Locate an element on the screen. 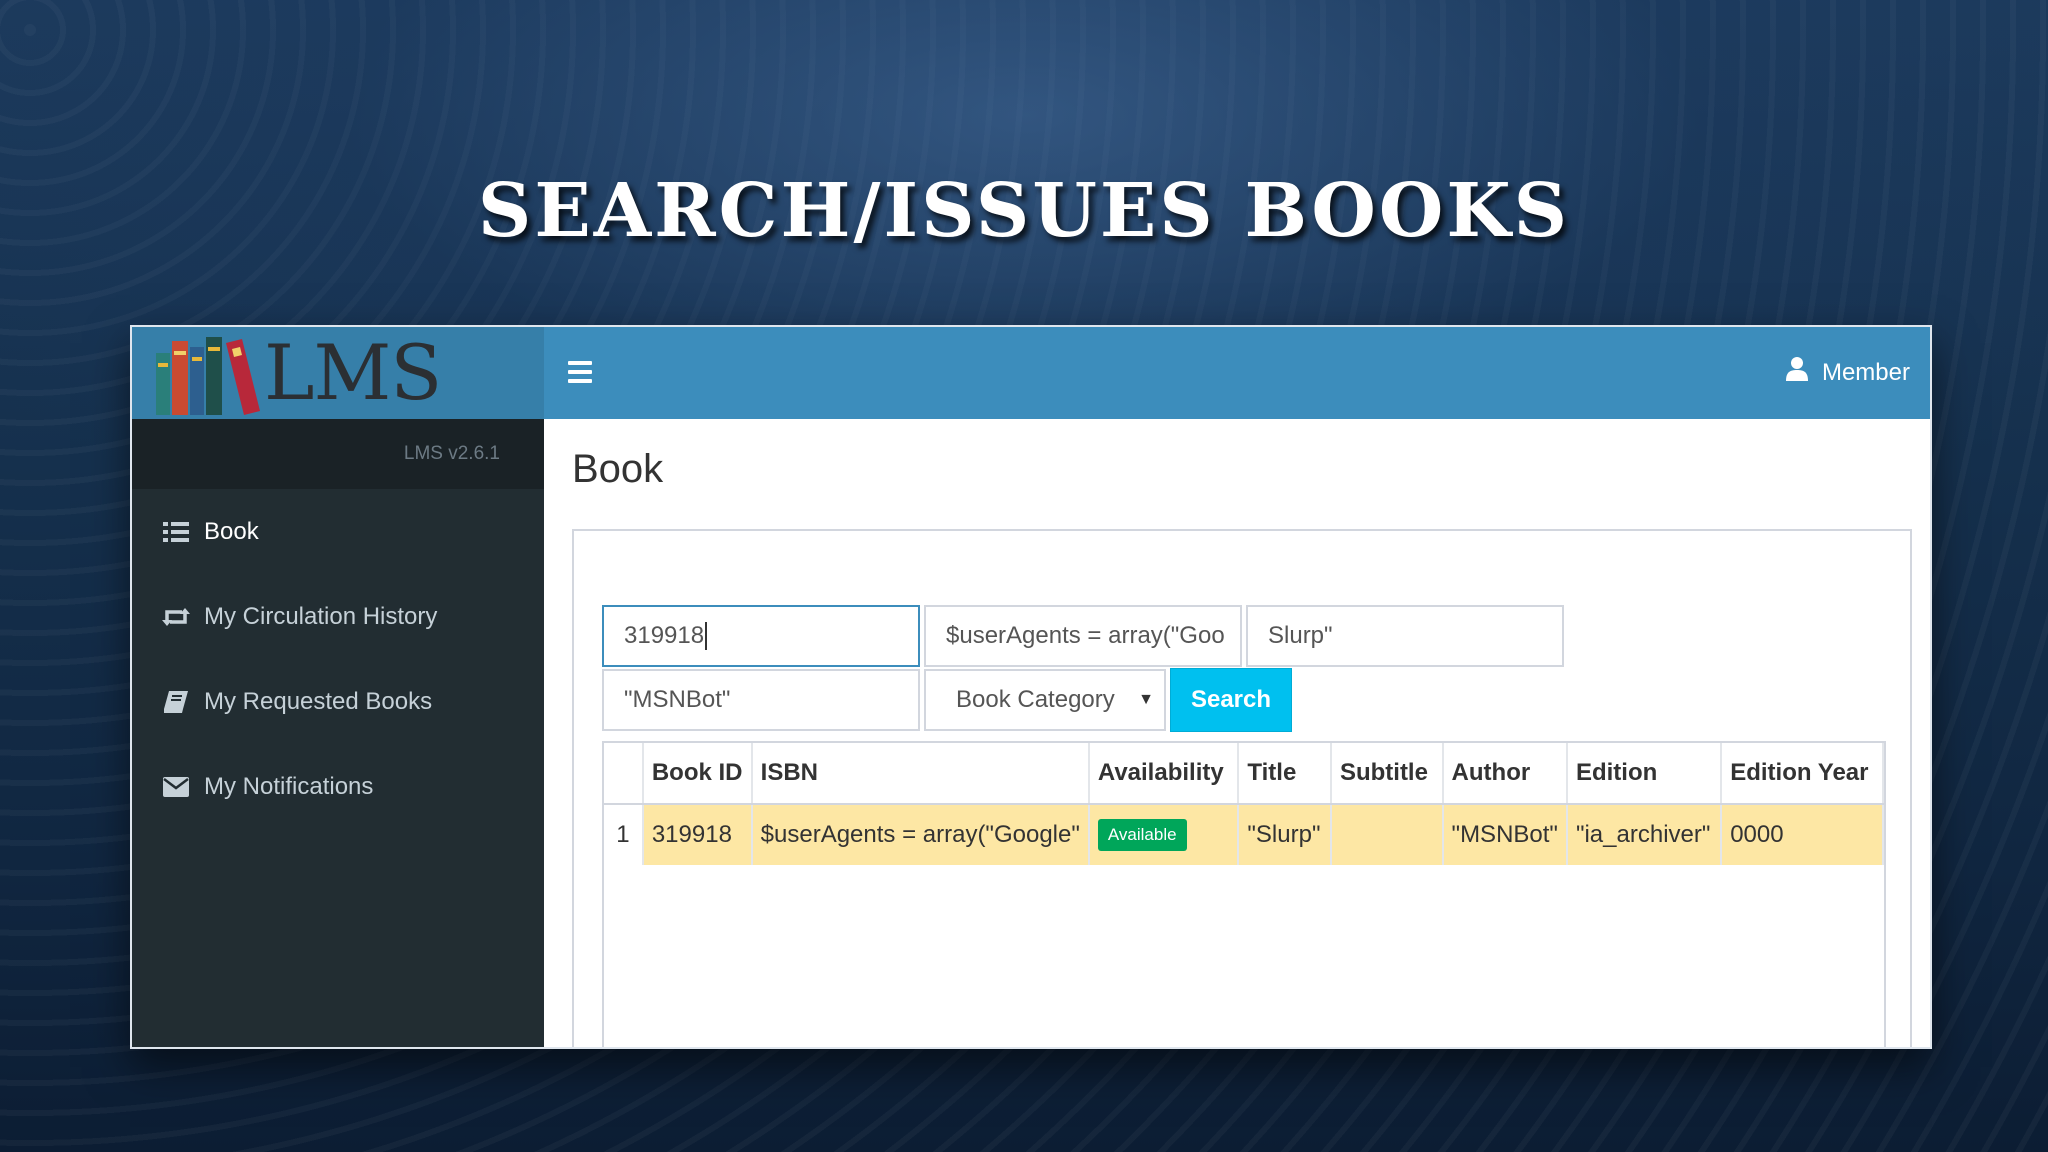  category-select: Book Category ▼ is located at coordinates (1045, 700).